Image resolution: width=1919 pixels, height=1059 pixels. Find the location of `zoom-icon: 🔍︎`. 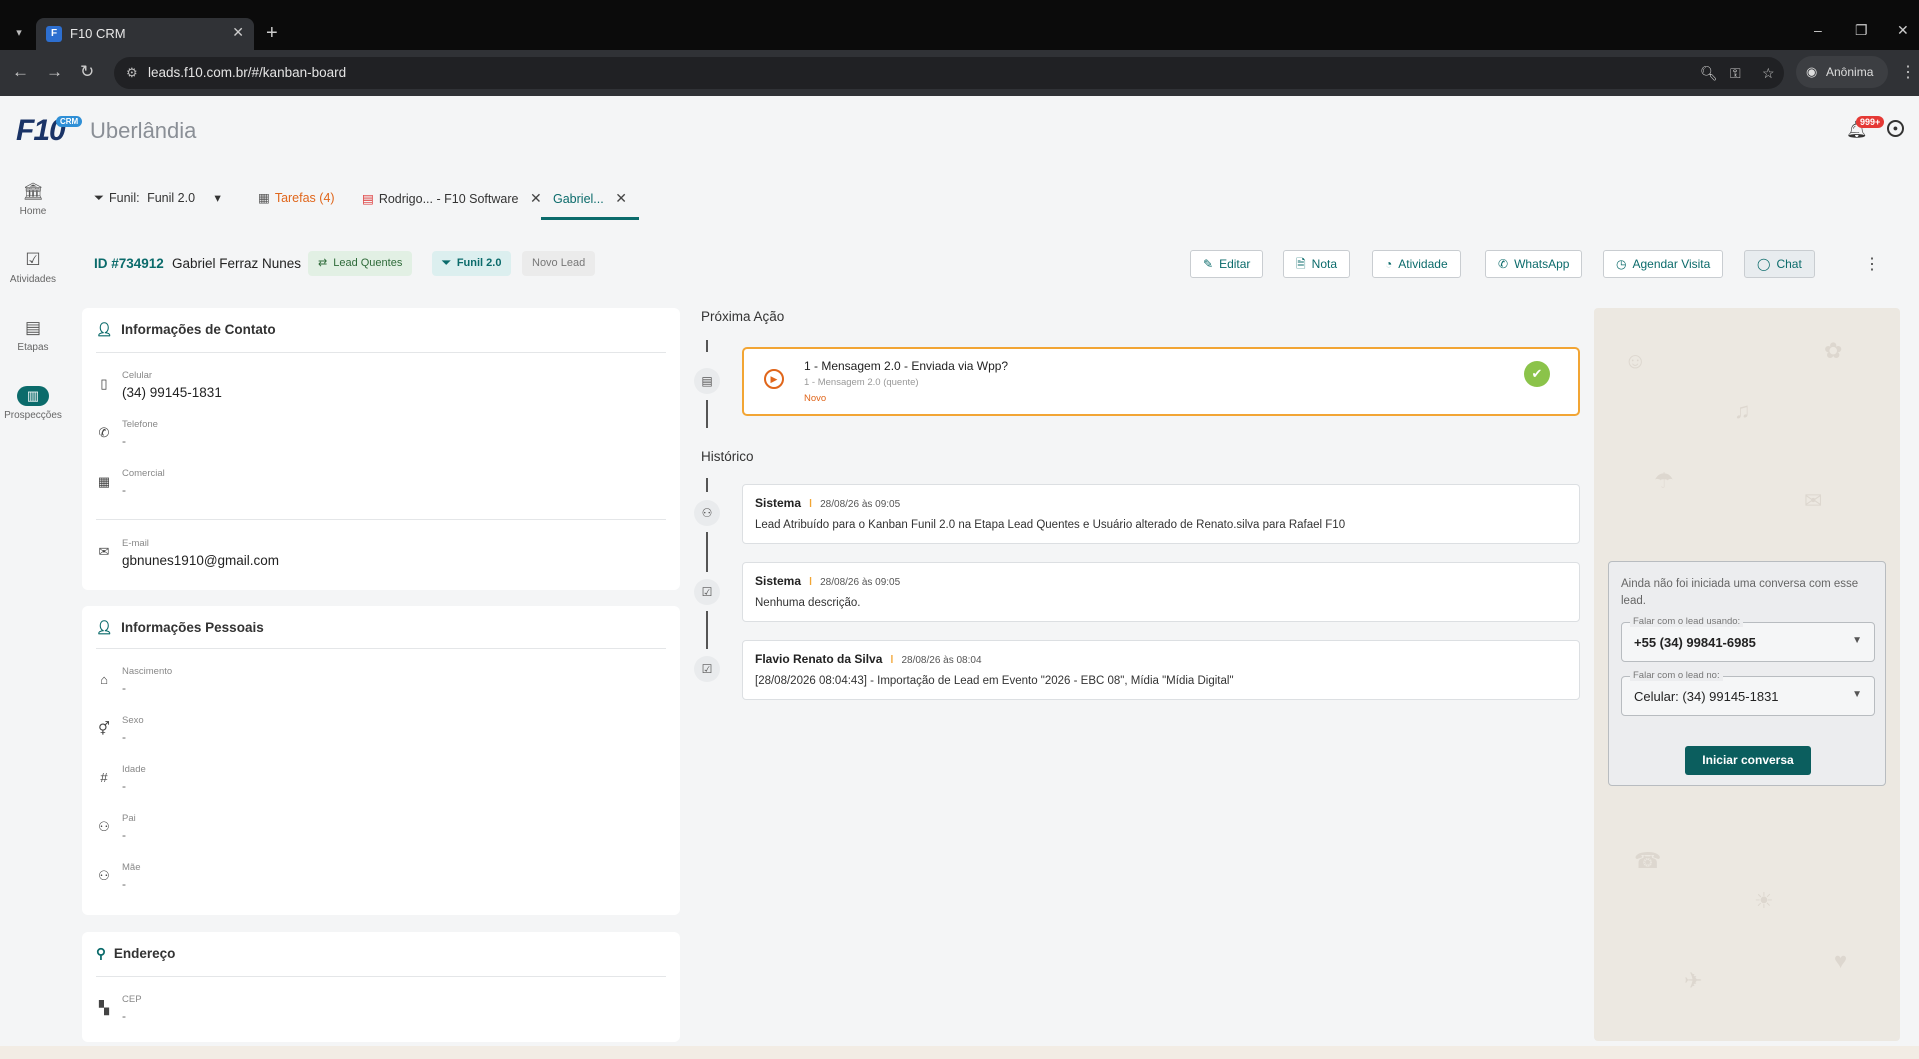

zoom-icon: 🔍︎ is located at coordinates (1709, 73).